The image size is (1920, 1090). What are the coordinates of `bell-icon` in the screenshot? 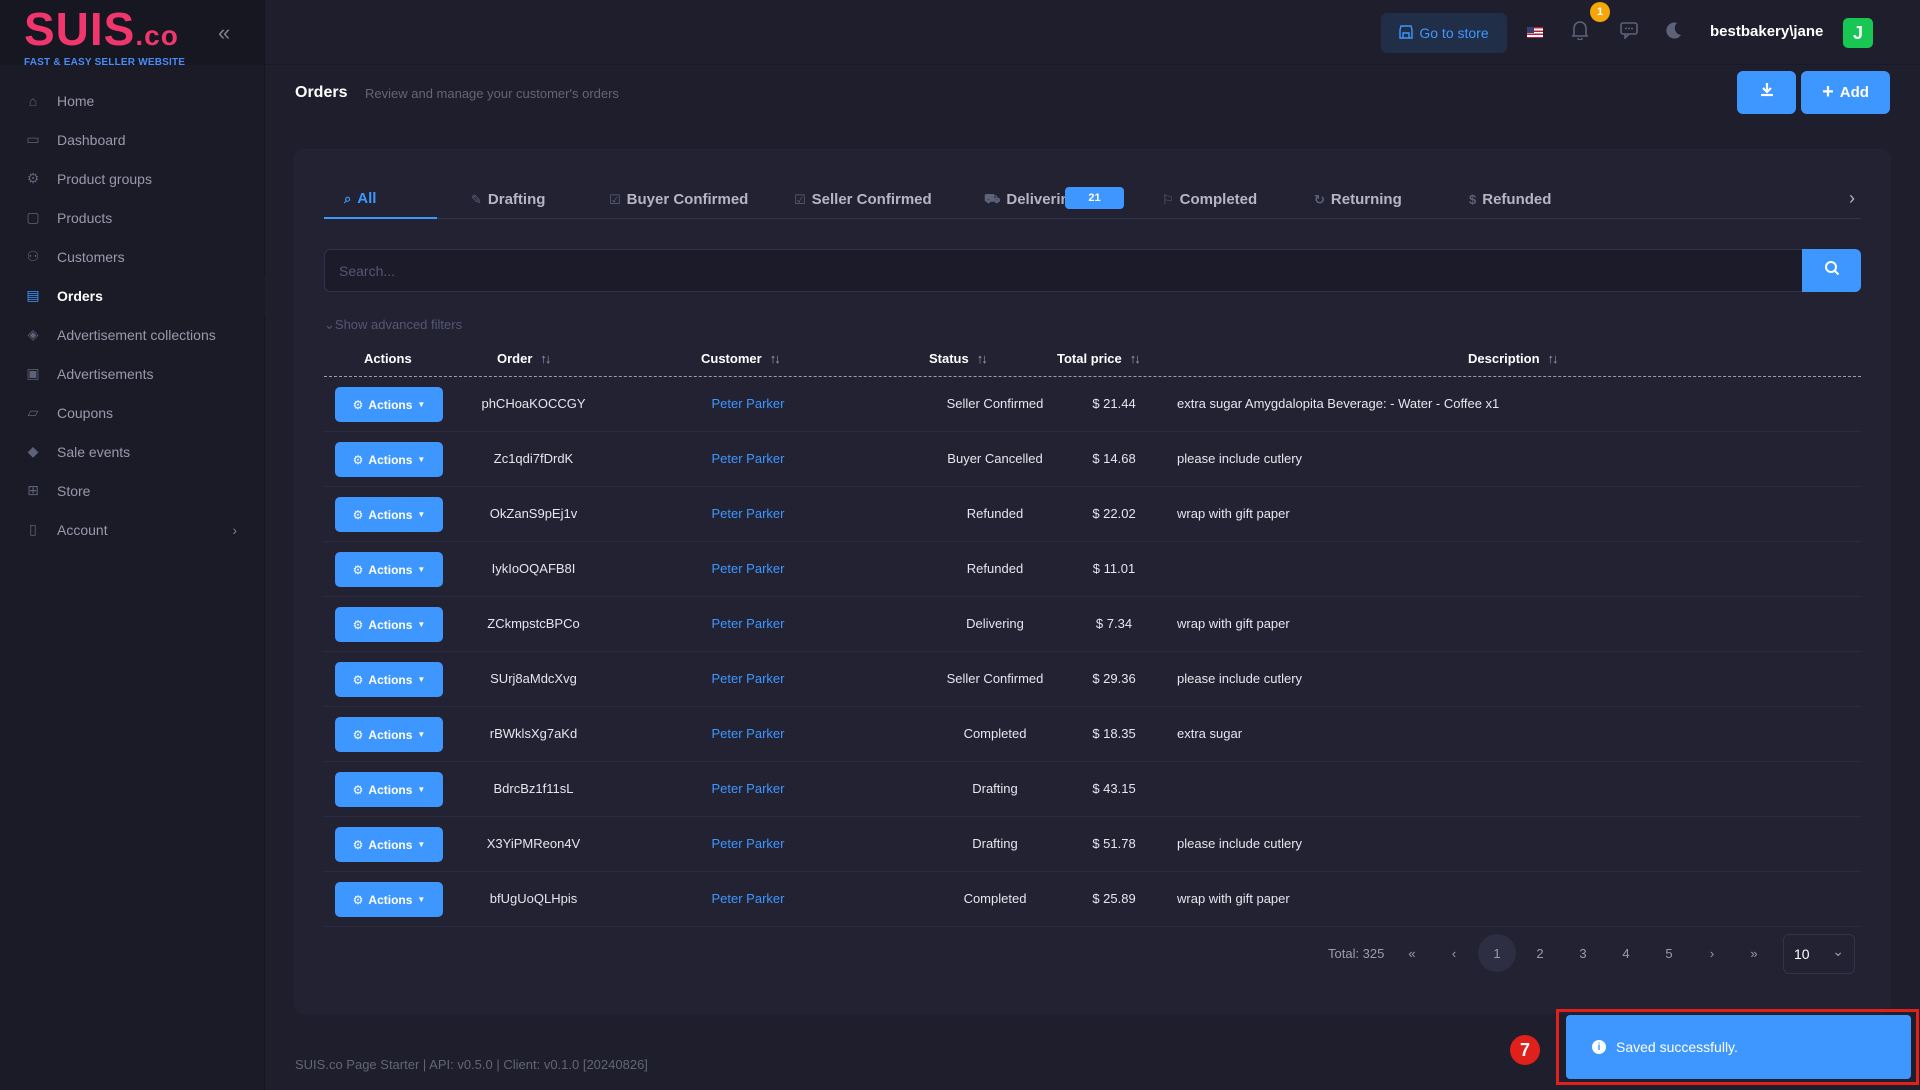 It's located at (1580, 32).